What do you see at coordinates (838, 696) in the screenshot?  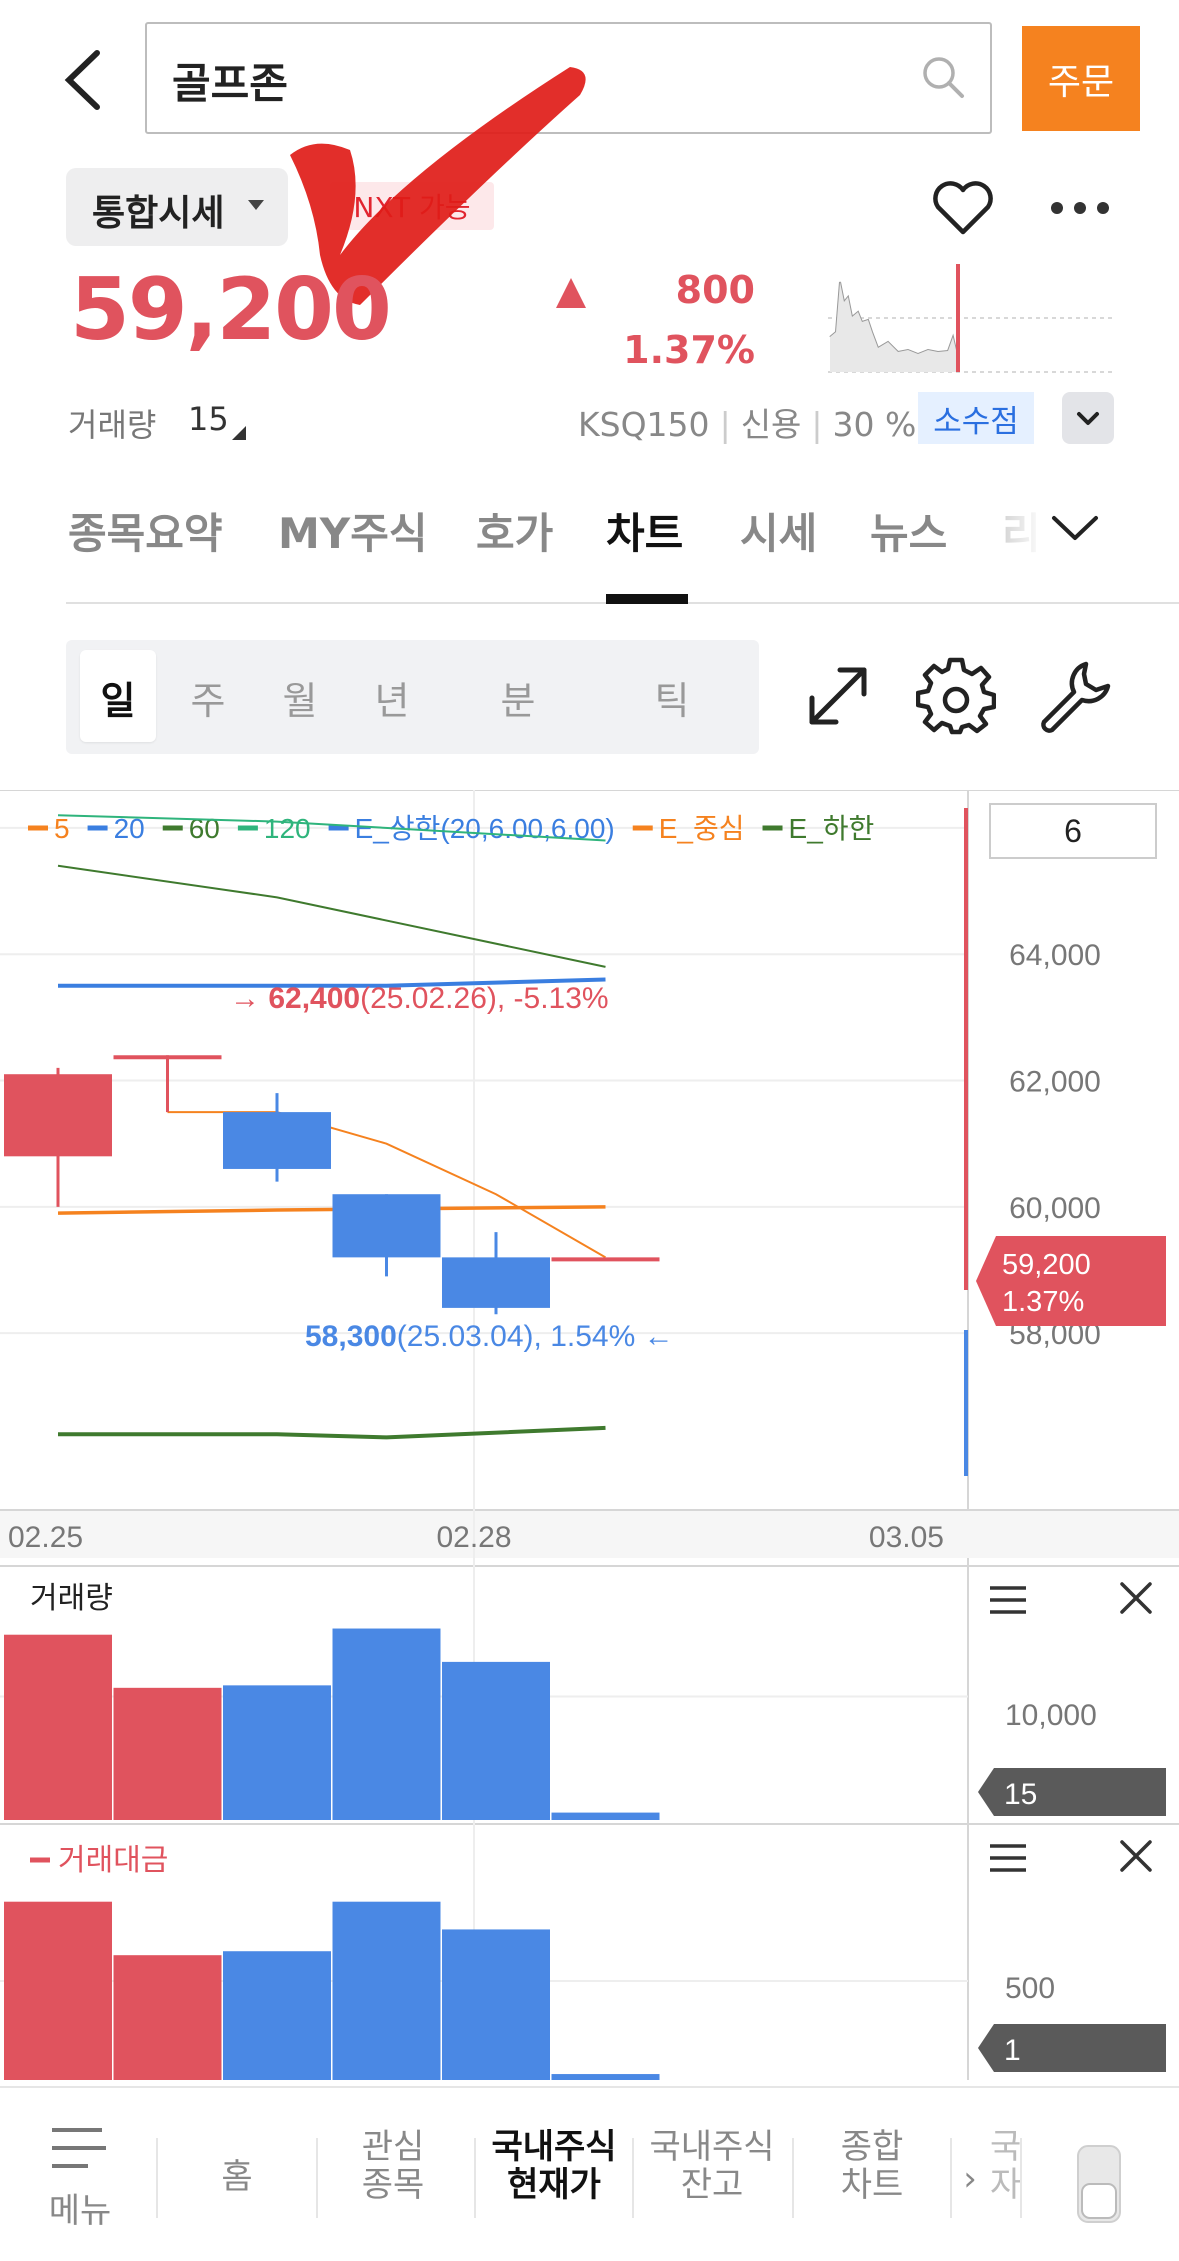 I see `fullscreen-icon` at bounding box center [838, 696].